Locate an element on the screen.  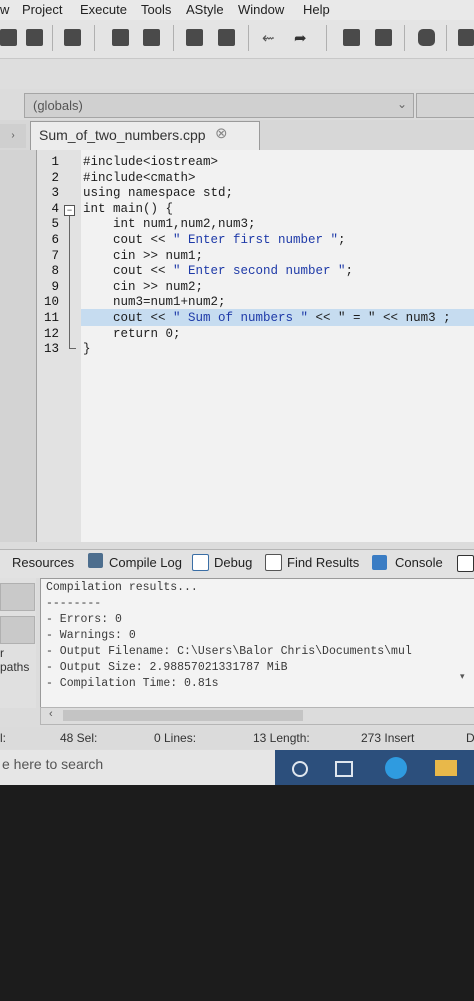
windows-taskbar: e here to search is located at coordinates (237, 767).